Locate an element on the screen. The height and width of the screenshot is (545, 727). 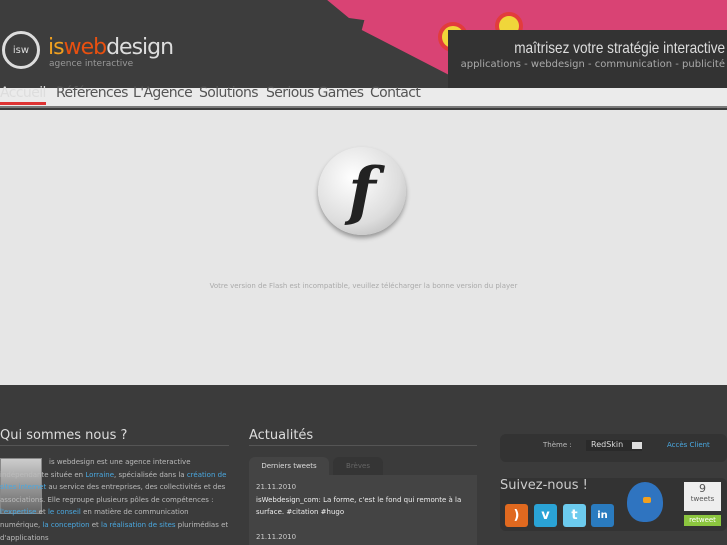
about-title: Qui sommes nous ? is located at coordinates (114, 437).